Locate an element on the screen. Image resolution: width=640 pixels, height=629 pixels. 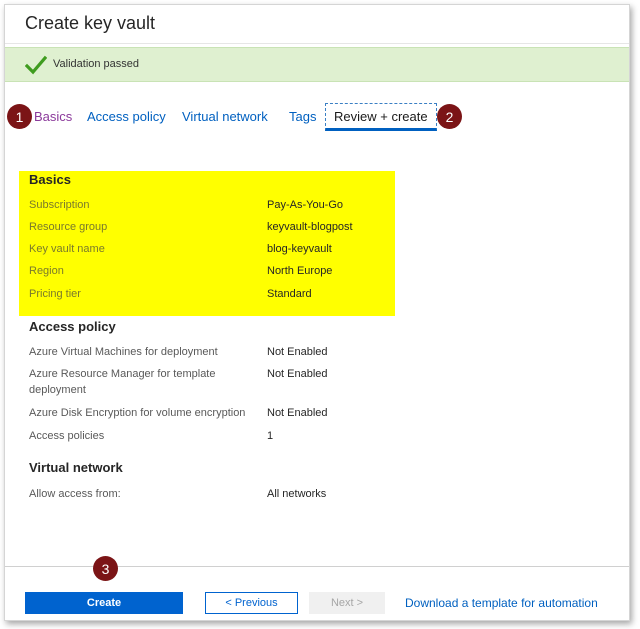
summary-label: Resource group is located at coordinates (68, 227).